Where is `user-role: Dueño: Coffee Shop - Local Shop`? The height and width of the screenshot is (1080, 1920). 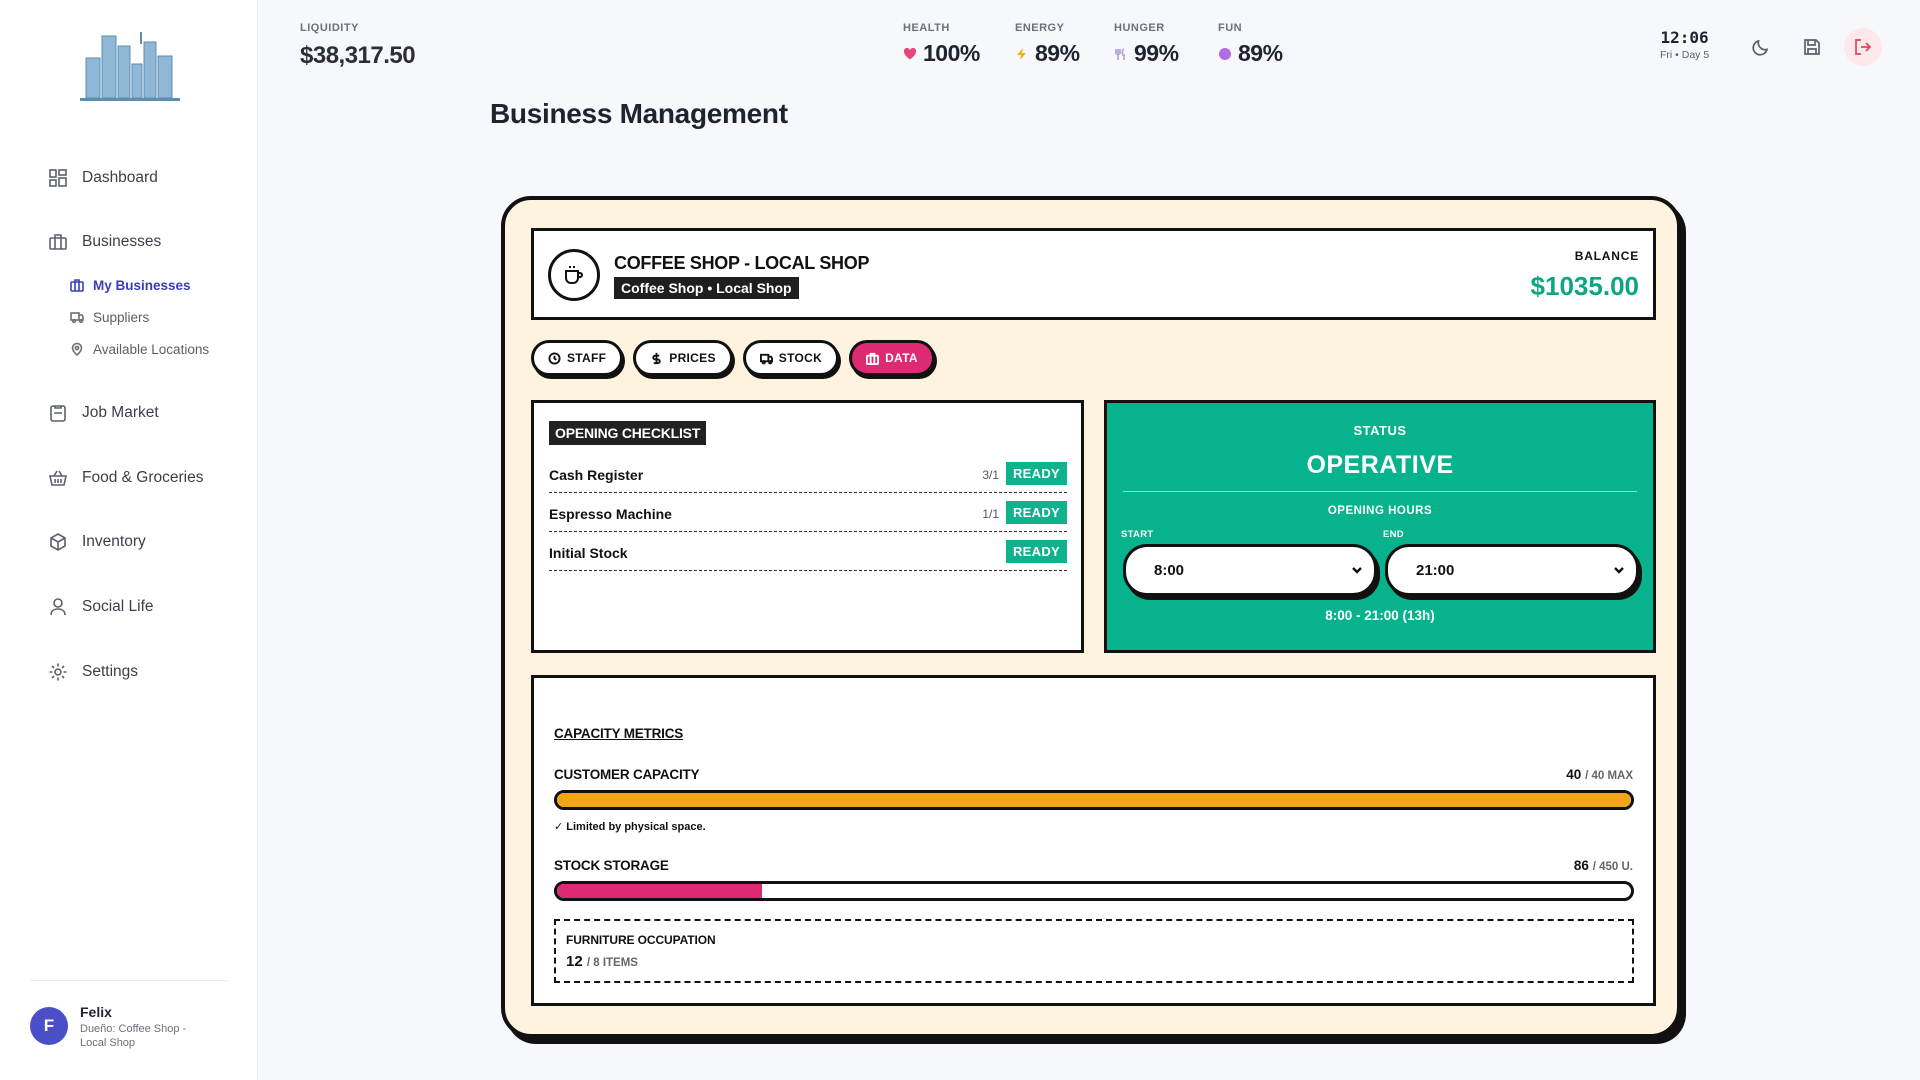
user-role: Dueño: Coffee Shop - Local Shop is located at coordinates (133, 1036).